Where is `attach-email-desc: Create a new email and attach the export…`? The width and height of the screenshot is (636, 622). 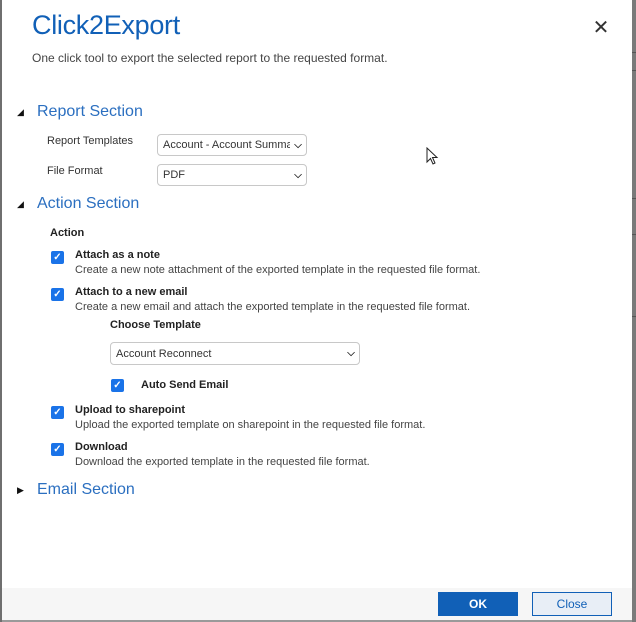
attach-email-desc: Create a new email and attach the export… is located at coordinates (273, 307).